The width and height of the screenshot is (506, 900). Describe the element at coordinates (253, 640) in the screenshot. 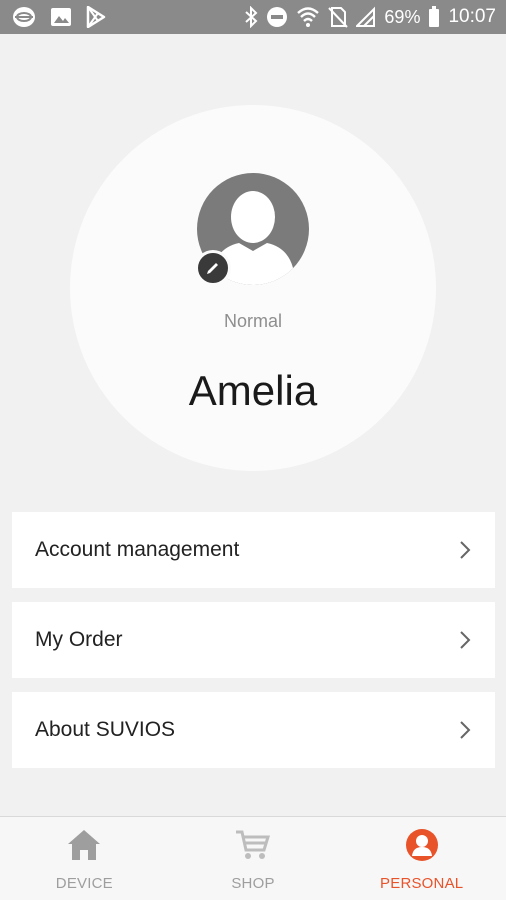

I see `menu-item-my-order: My Order` at that location.